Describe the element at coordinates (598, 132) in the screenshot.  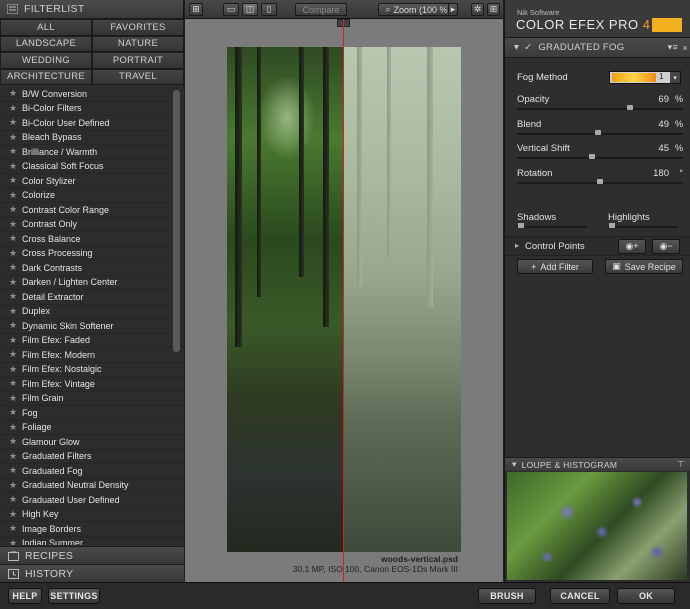
I see `blend-slider-knob` at that location.